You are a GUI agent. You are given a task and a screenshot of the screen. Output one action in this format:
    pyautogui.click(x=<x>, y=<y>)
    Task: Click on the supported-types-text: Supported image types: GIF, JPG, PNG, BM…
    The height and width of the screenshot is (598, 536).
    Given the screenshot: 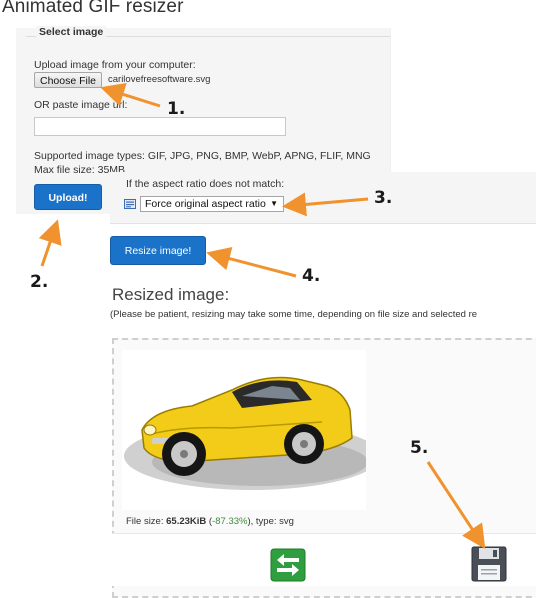 What is the action you would take?
    pyautogui.click(x=202, y=156)
    